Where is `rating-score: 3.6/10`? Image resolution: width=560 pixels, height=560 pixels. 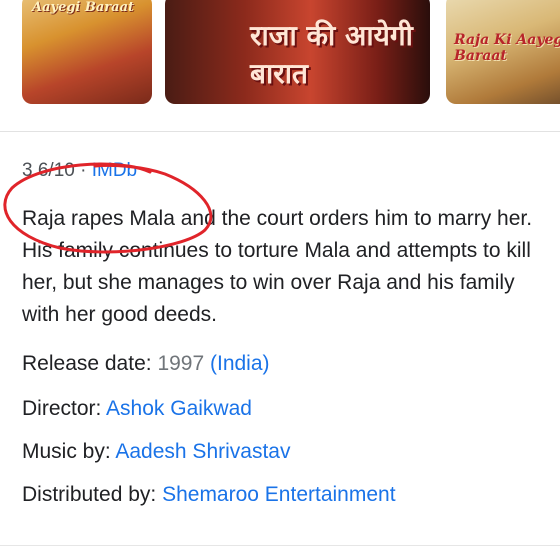
rating-score: 3.6/10 is located at coordinates (48, 170).